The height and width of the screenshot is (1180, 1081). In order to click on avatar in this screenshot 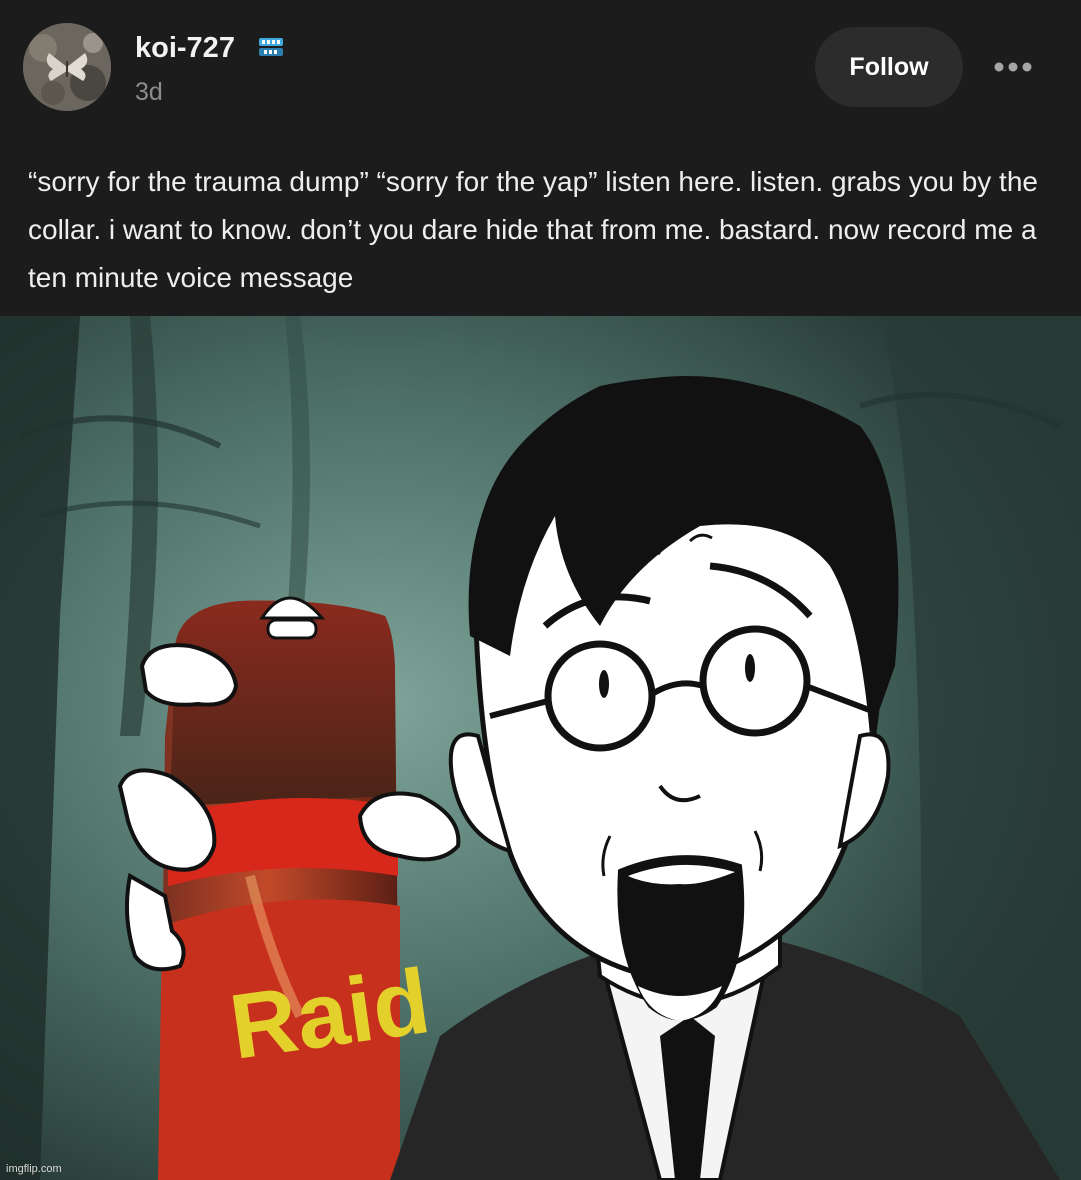, I will do `click(67, 67)`.